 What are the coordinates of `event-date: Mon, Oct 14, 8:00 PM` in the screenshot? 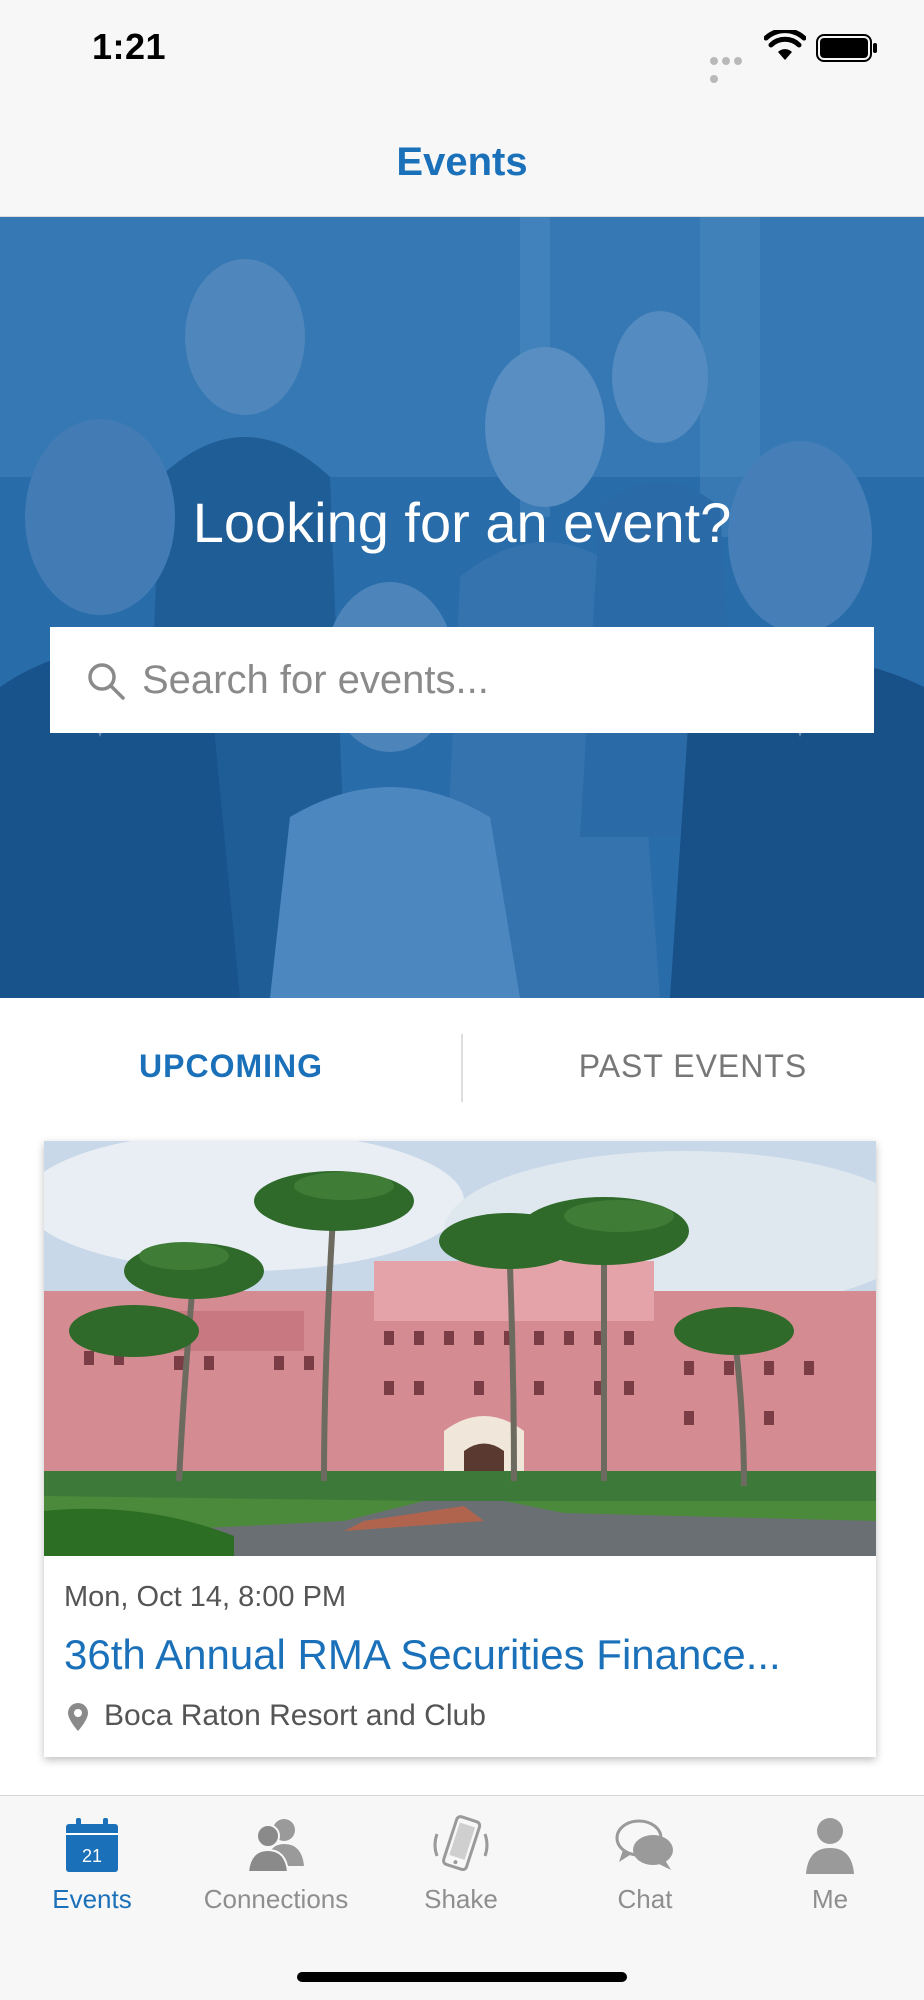 It's located at (205, 1597).